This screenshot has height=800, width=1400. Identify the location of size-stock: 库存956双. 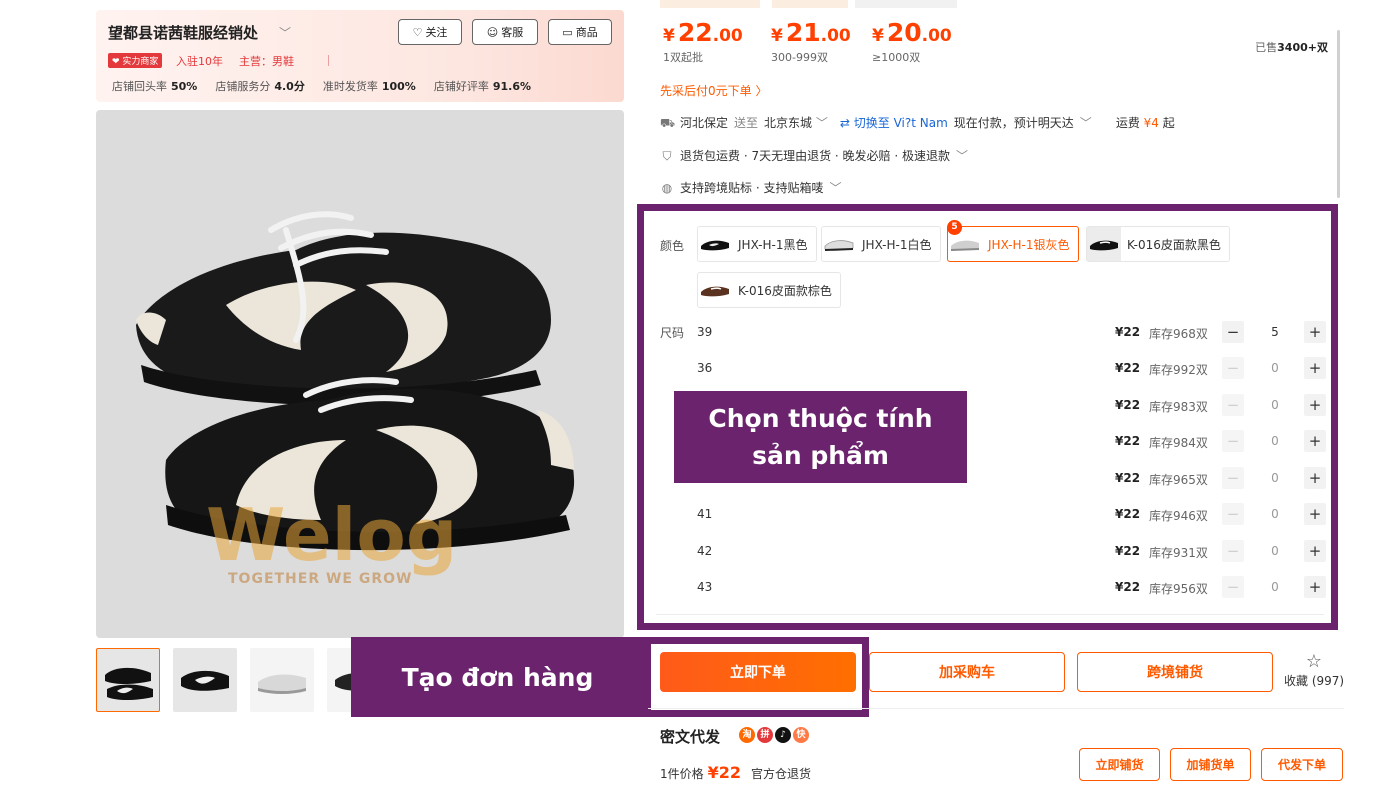
(1178, 589).